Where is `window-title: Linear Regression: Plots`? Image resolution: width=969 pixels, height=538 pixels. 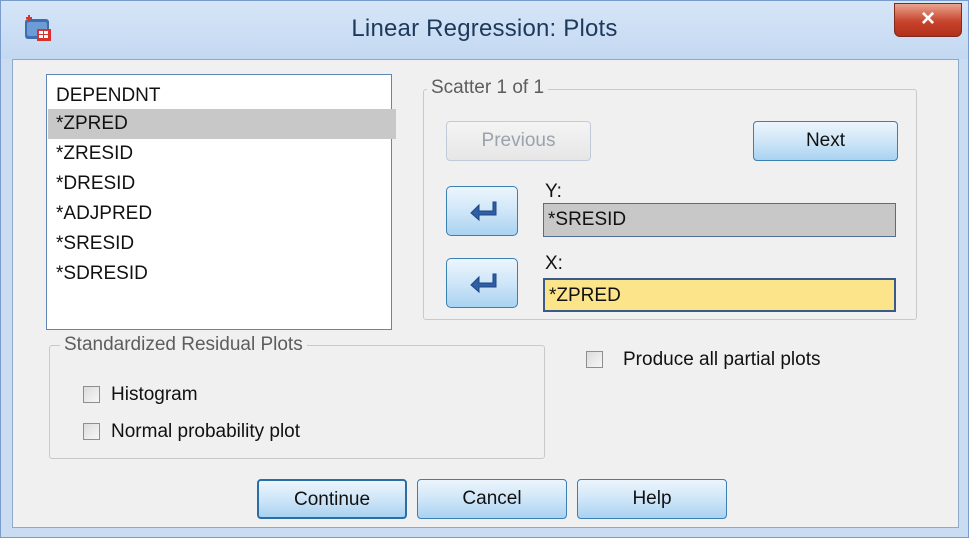
window-title: Linear Regression: Plots is located at coordinates (484, 28).